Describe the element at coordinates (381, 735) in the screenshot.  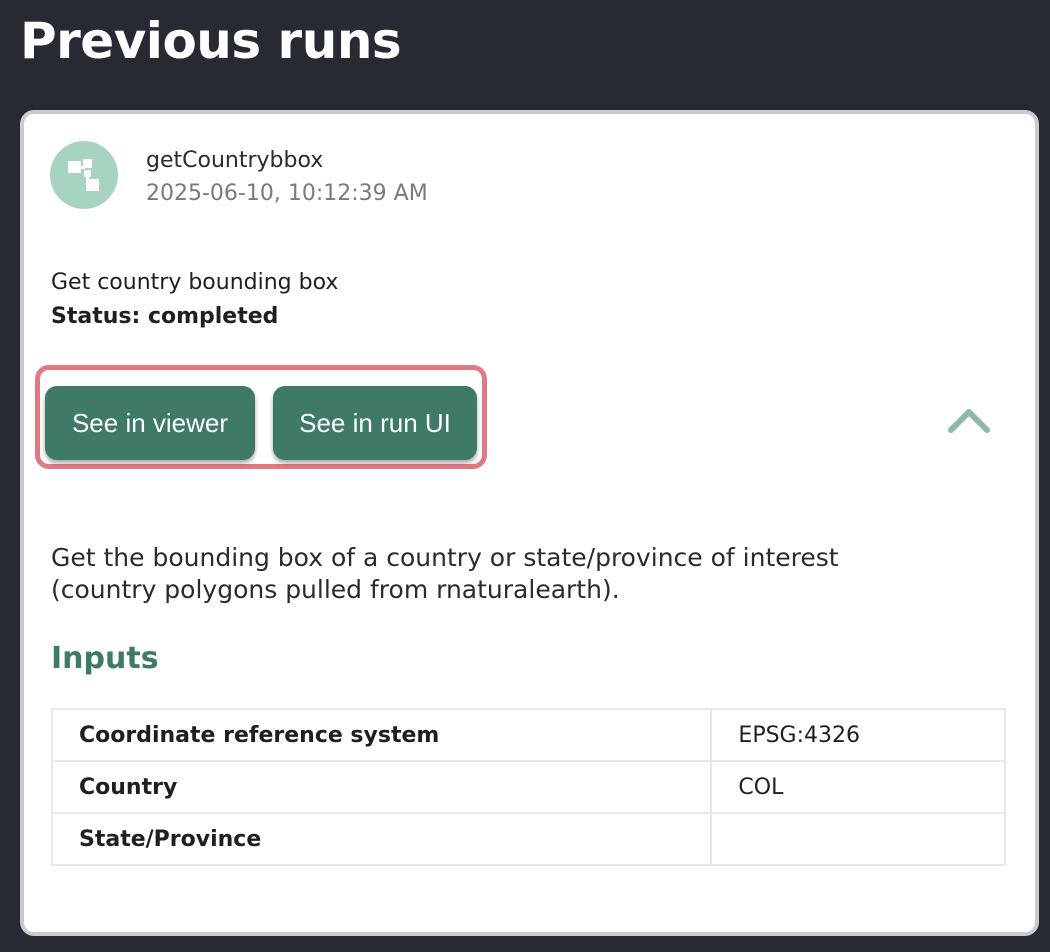
I see `input-key: Coordinate reference system` at that location.